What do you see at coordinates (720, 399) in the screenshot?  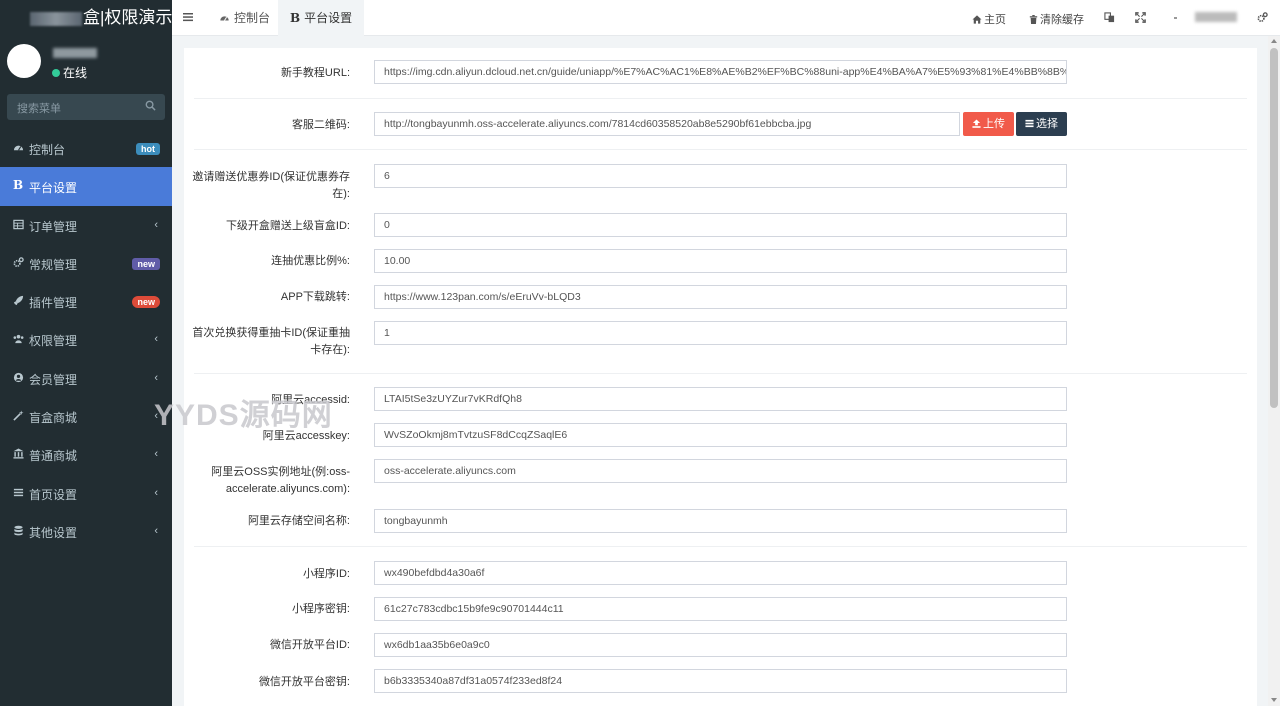 I see `ali-accessid-input: LTAI5tSe3zUYZur7vKRdfQh8` at bounding box center [720, 399].